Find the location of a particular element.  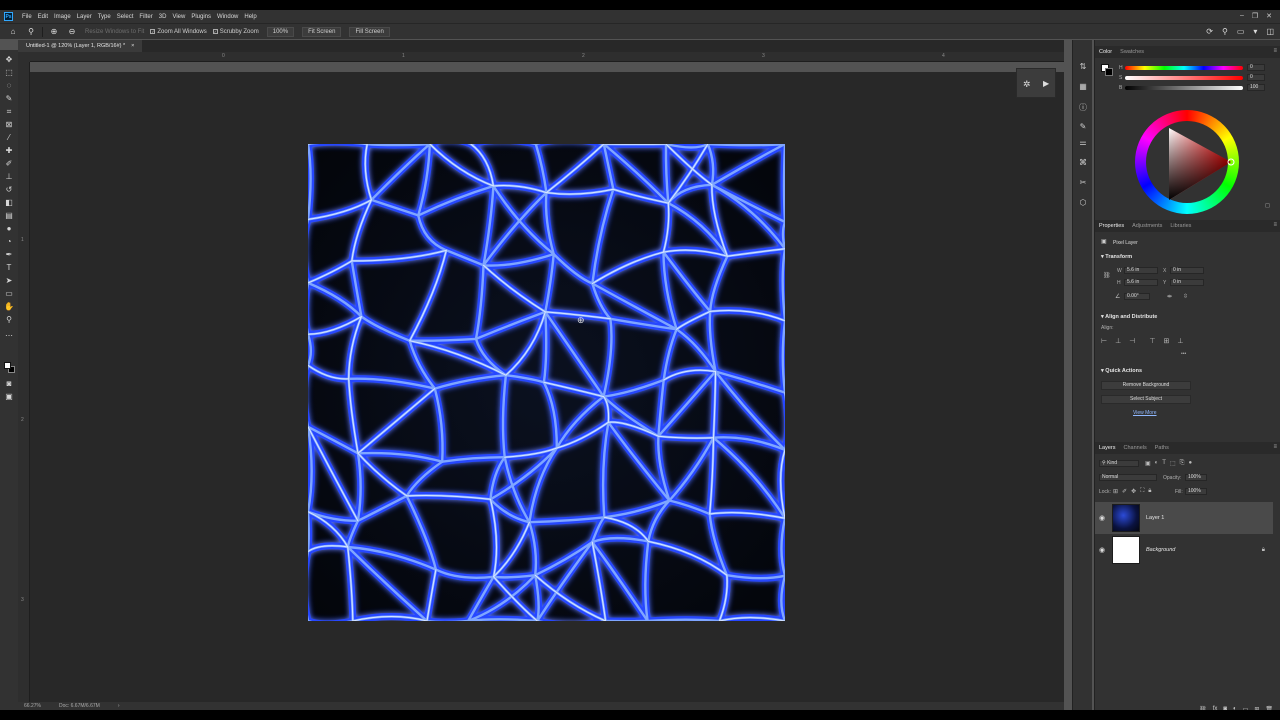

flip-horizontal-icon: ⇹ is located at coordinates (1169, 296).